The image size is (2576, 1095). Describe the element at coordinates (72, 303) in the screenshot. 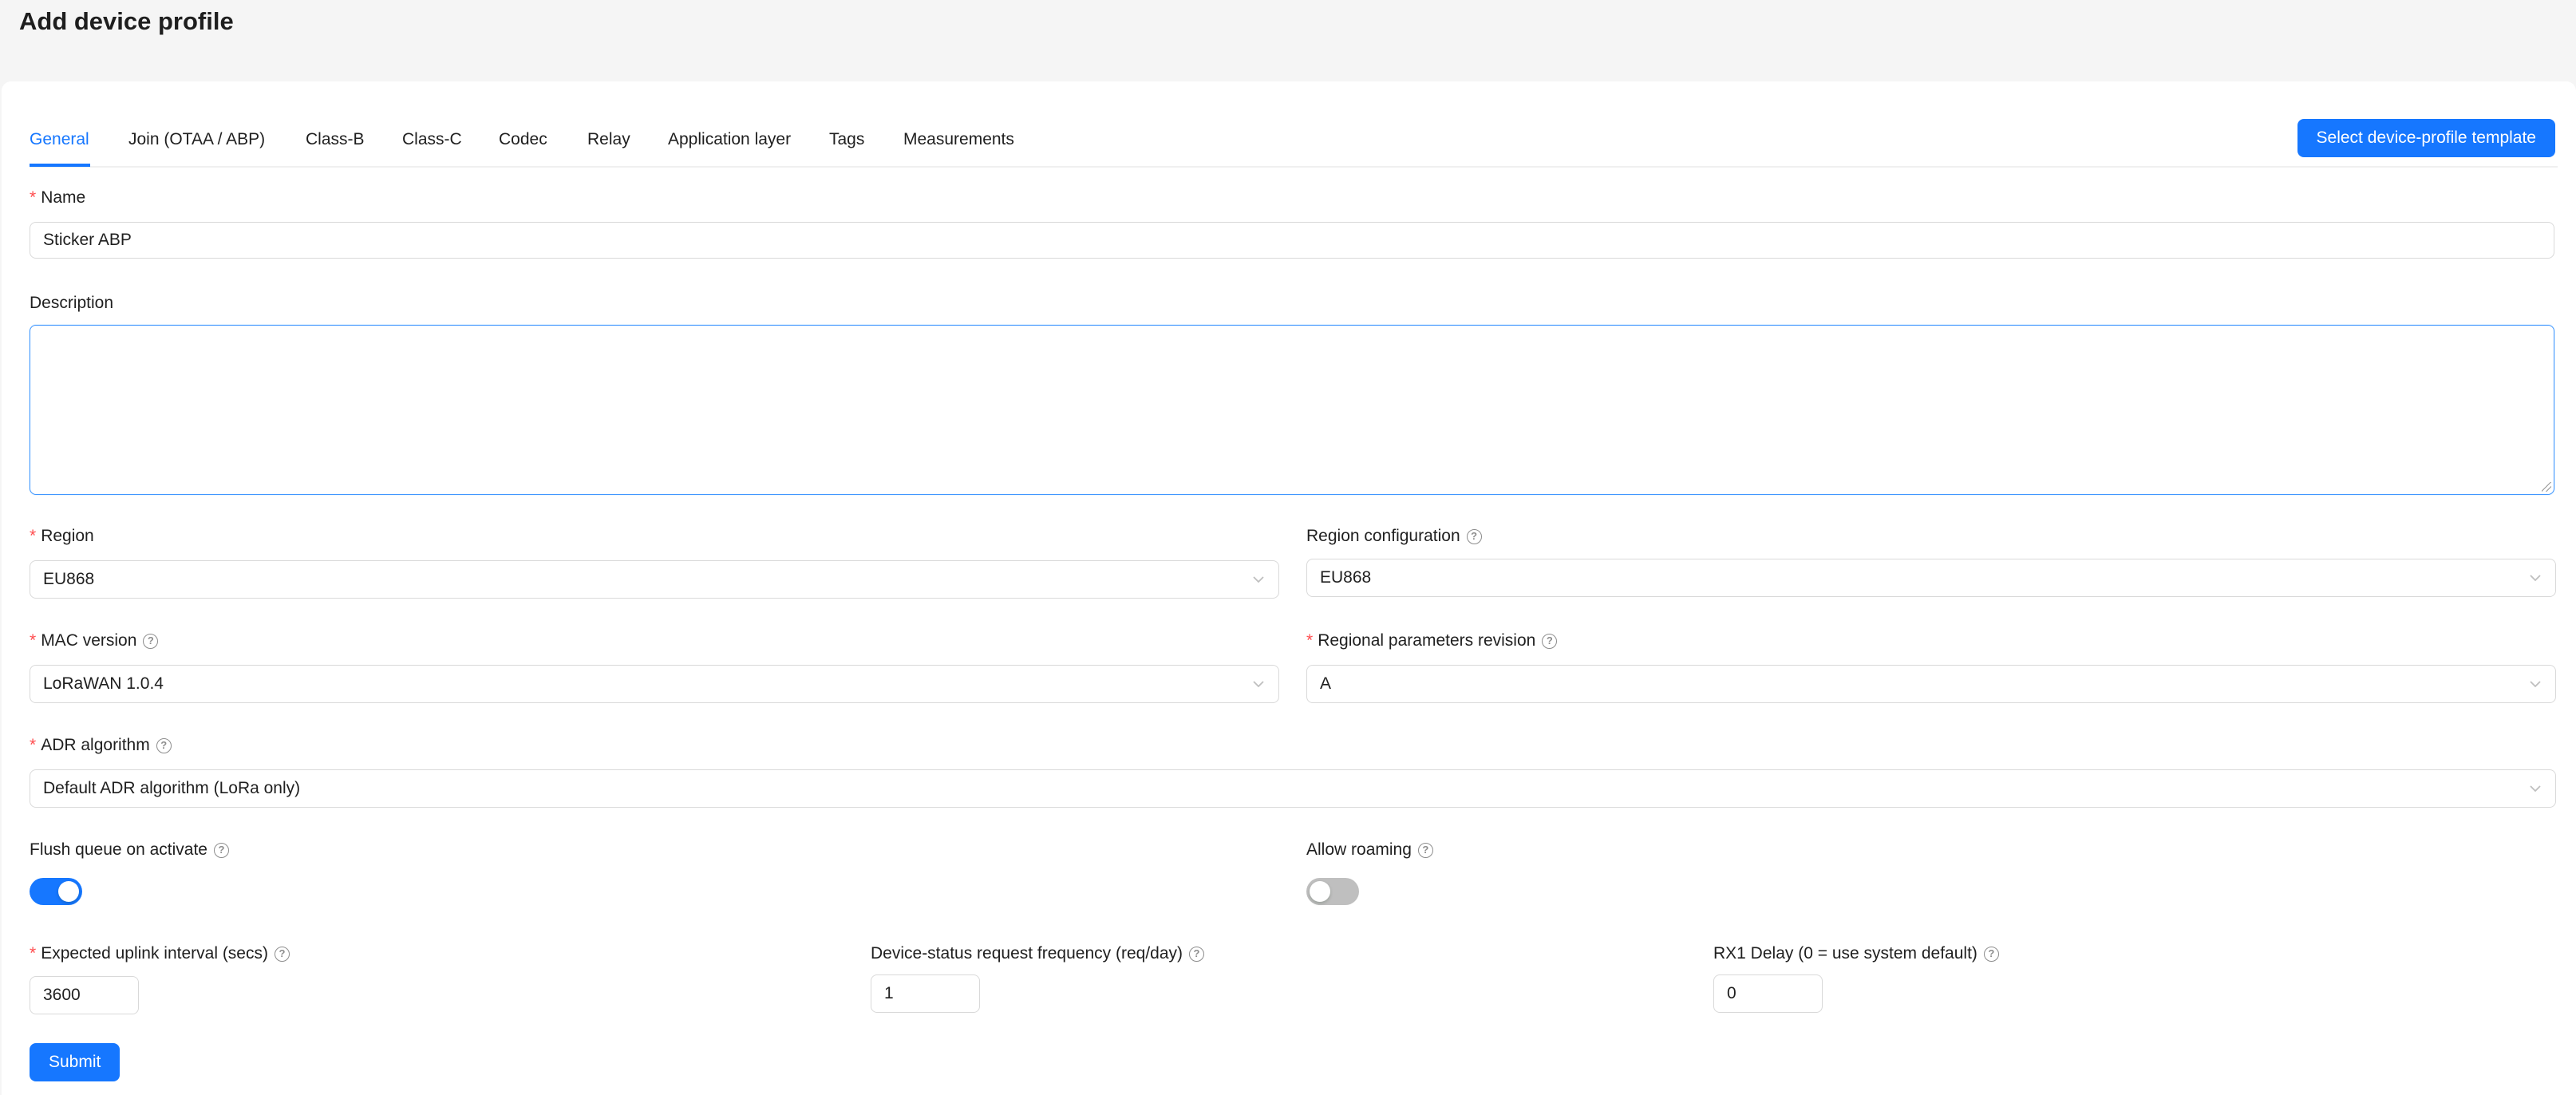

I see `description-label: Description` at that location.